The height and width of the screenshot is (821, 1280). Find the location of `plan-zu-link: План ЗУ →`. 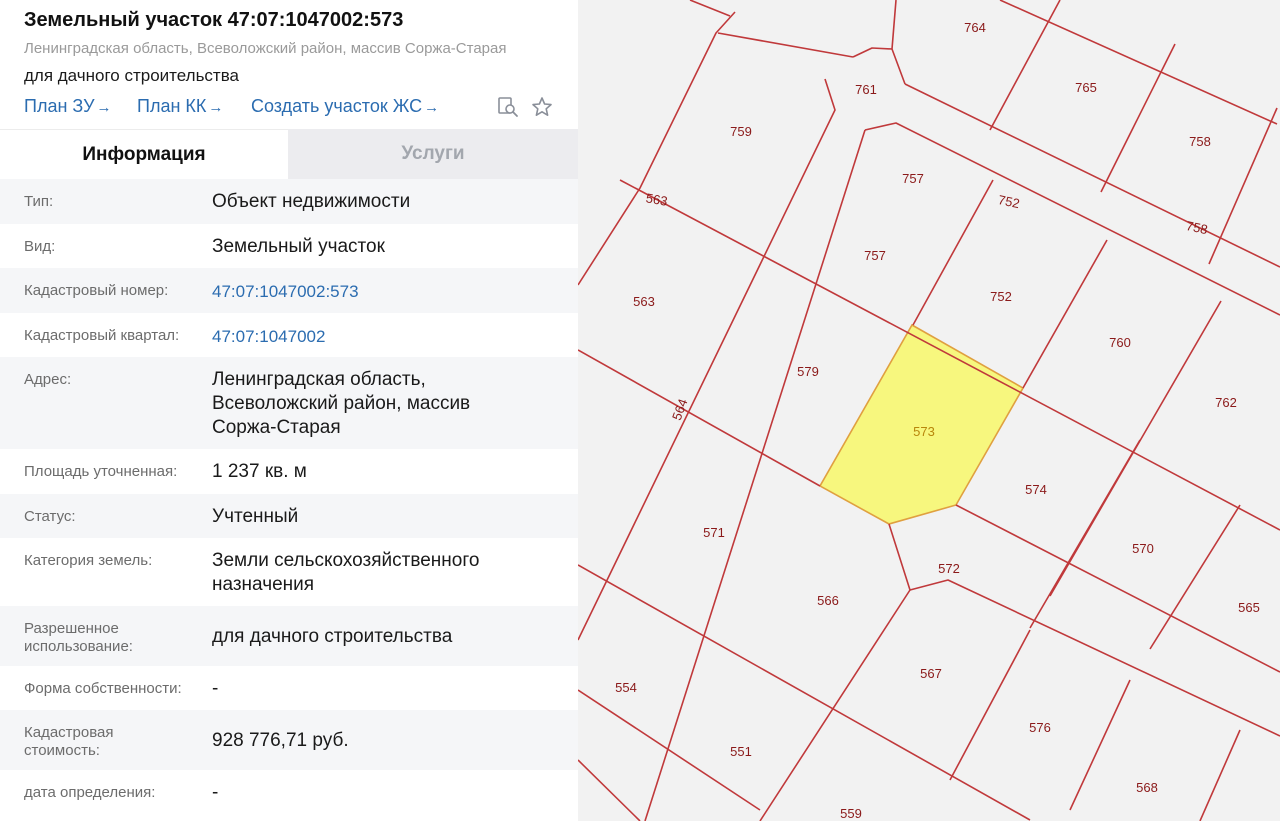

plan-zu-link: План ЗУ → is located at coordinates (68, 106).